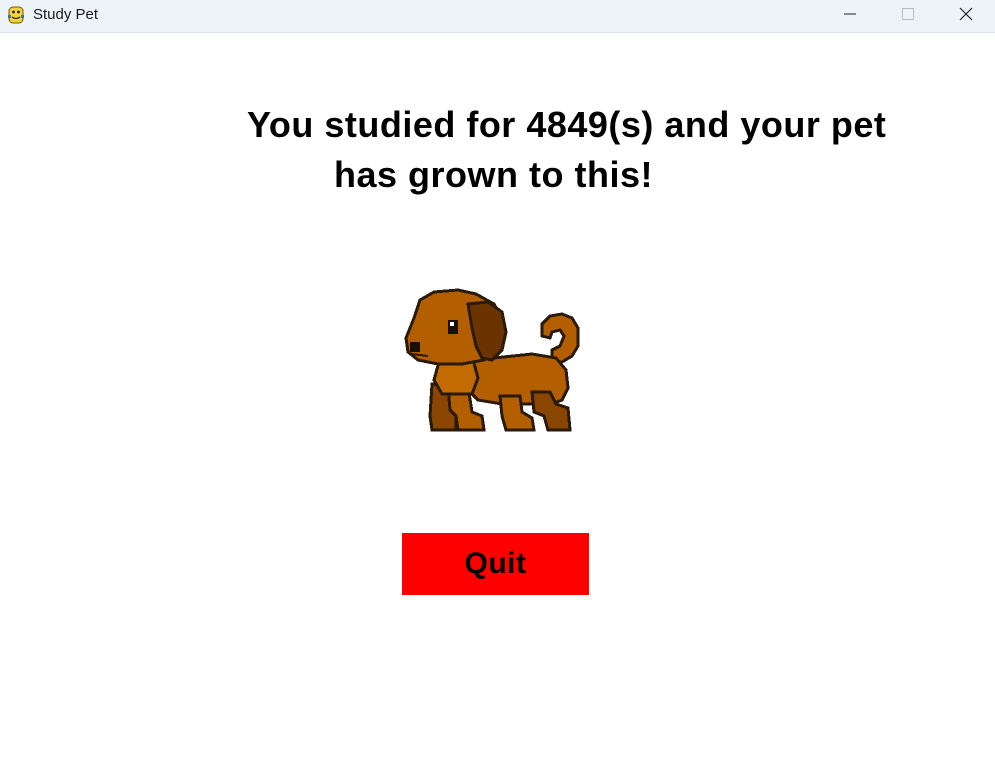  What do you see at coordinates (497, 16) in the screenshot?
I see `title-bar: Study Pet` at bounding box center [497, 16].